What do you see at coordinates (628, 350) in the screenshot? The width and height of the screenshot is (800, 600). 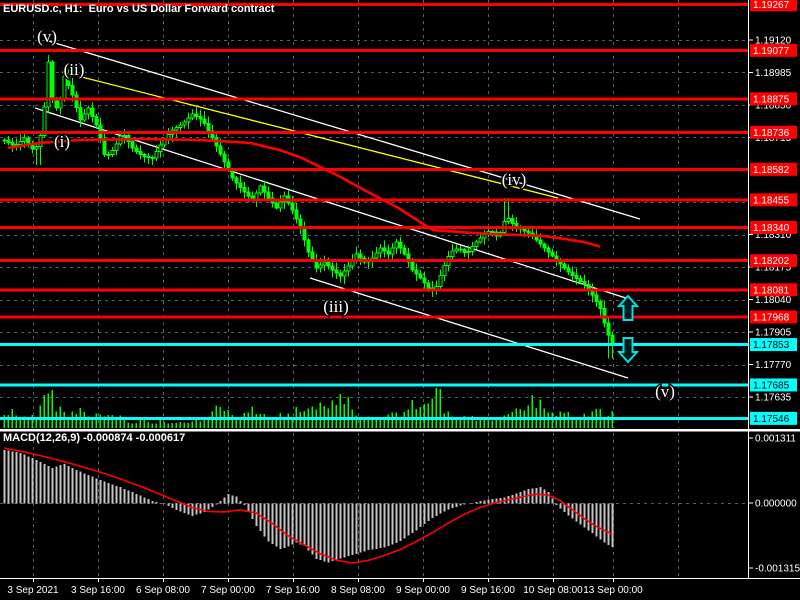 I see `down-arrow-icon` at bounding box center [628, 350].